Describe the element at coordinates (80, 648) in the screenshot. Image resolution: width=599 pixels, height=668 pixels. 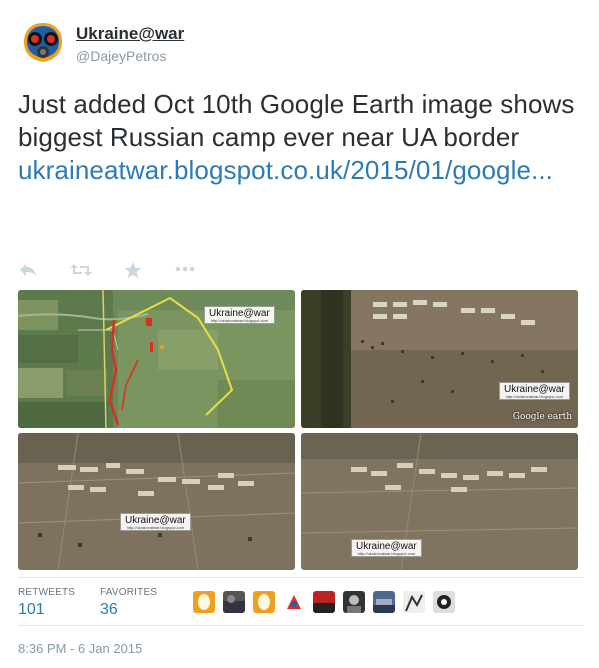
I see `tweet-timestamp: 8:36 PM - 6 Jan 2015` at that location.